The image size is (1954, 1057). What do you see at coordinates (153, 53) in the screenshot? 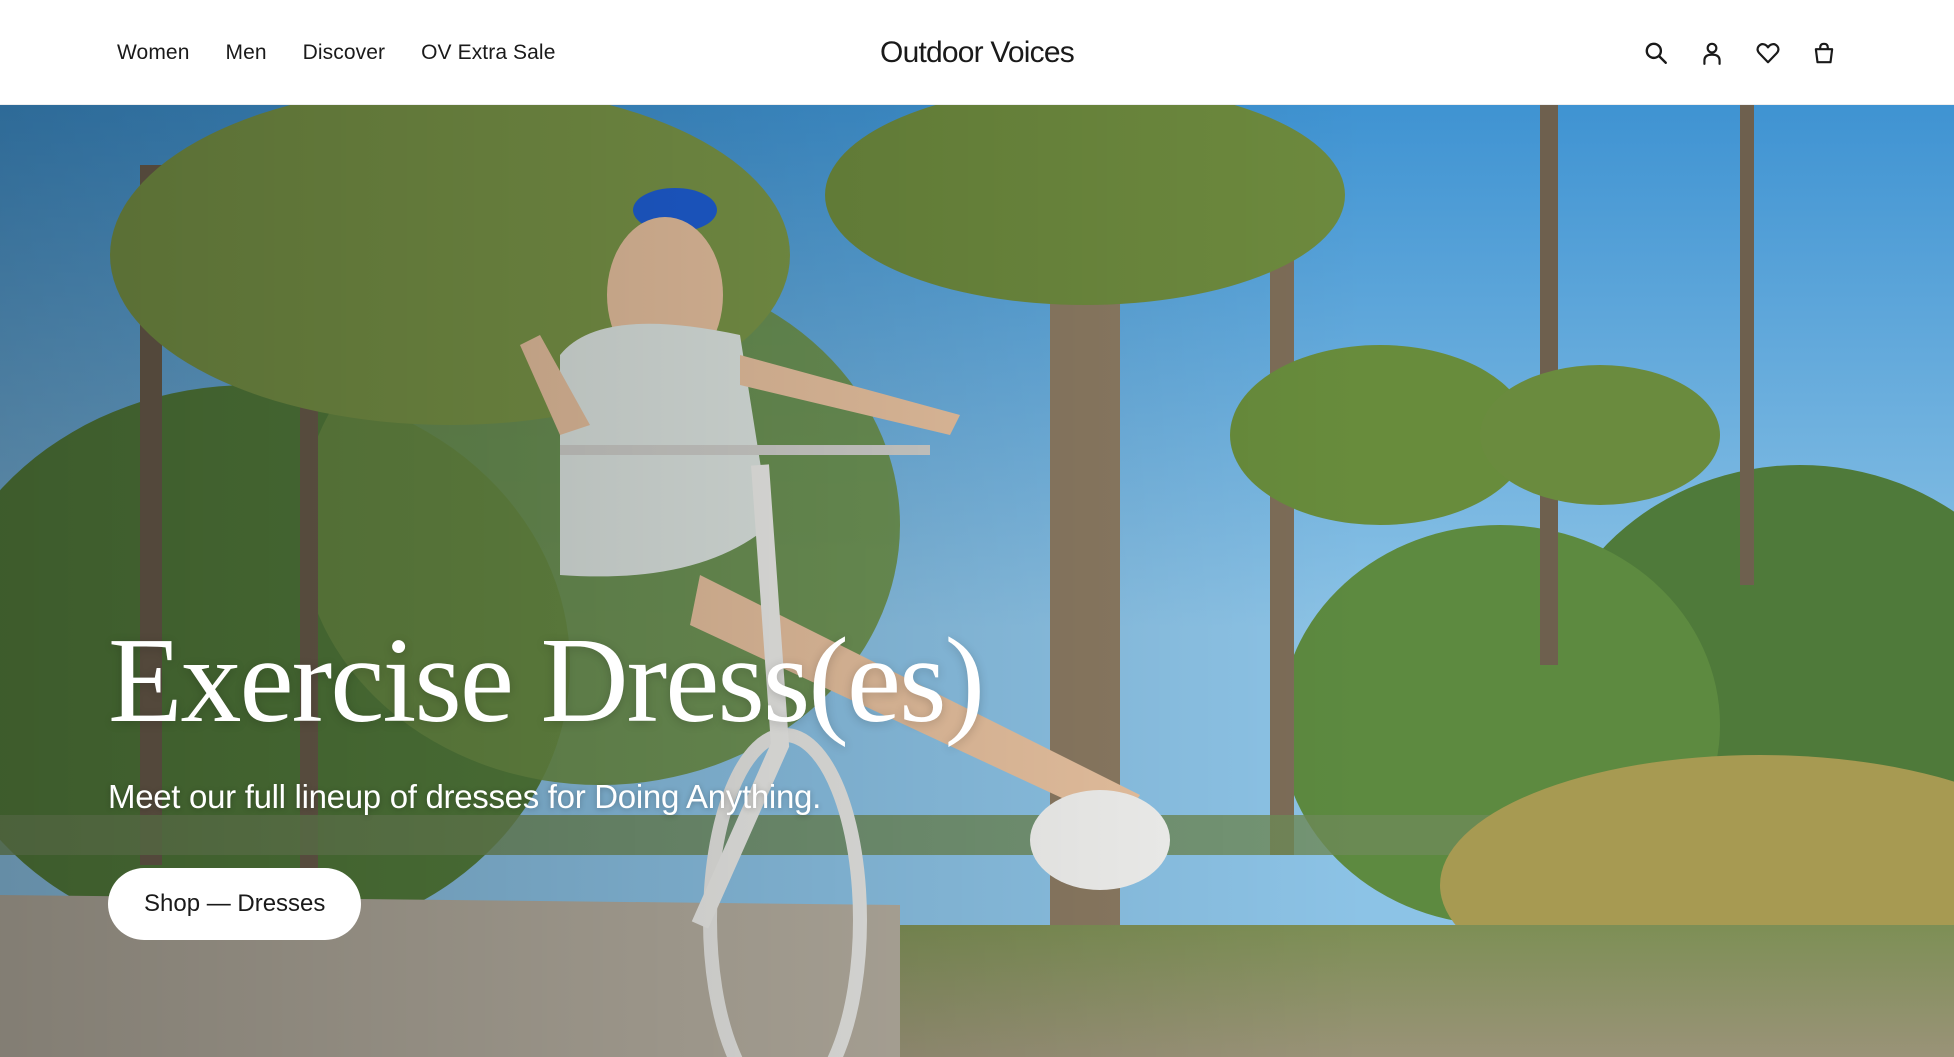
I see `nav-link-women: Women` at bounding box center [153, 53].